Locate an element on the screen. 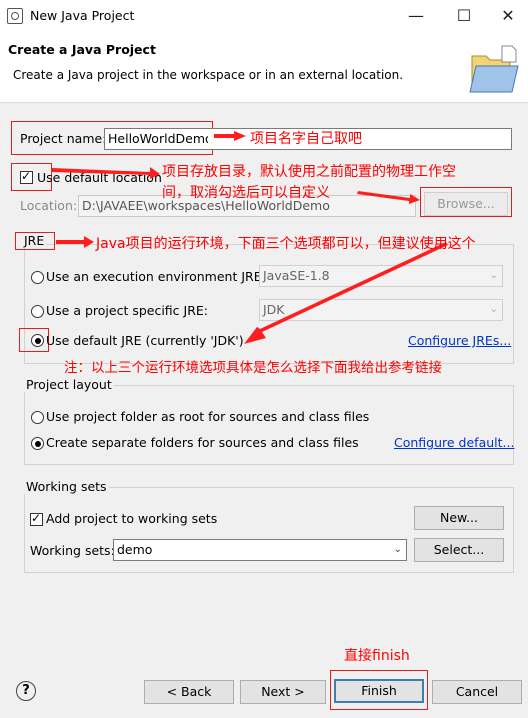  jre-env-label: Use an execution environment JRE: is located at coordinates (156, 276).